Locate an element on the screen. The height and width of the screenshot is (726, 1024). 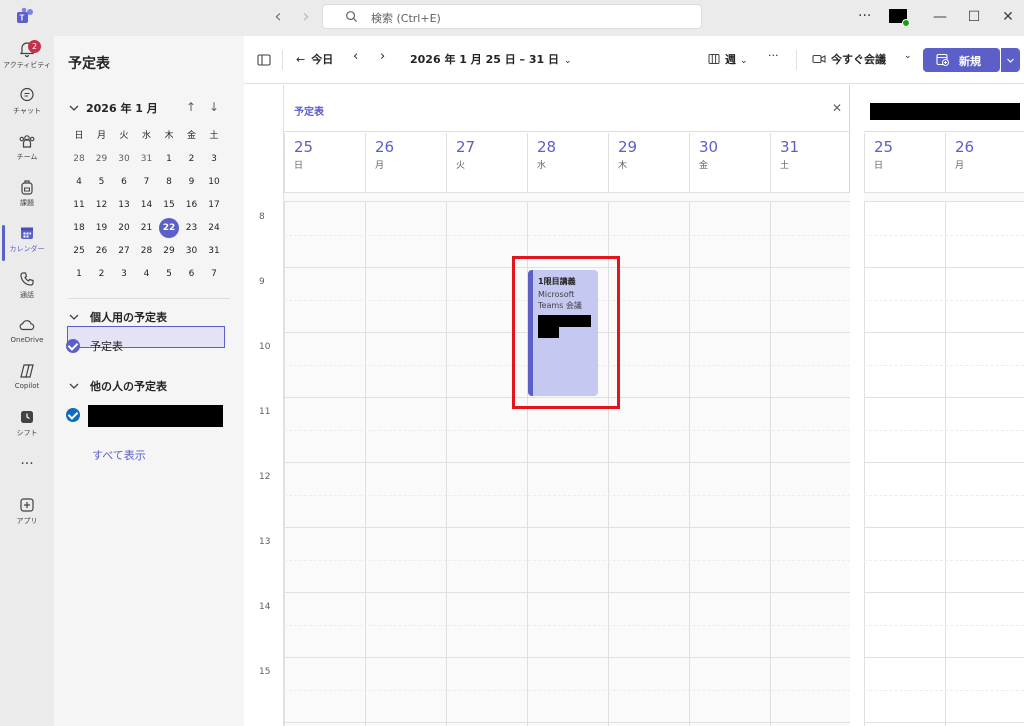
rail-item-activity: 2 アクティビティ is located at coordinates (27, 59).